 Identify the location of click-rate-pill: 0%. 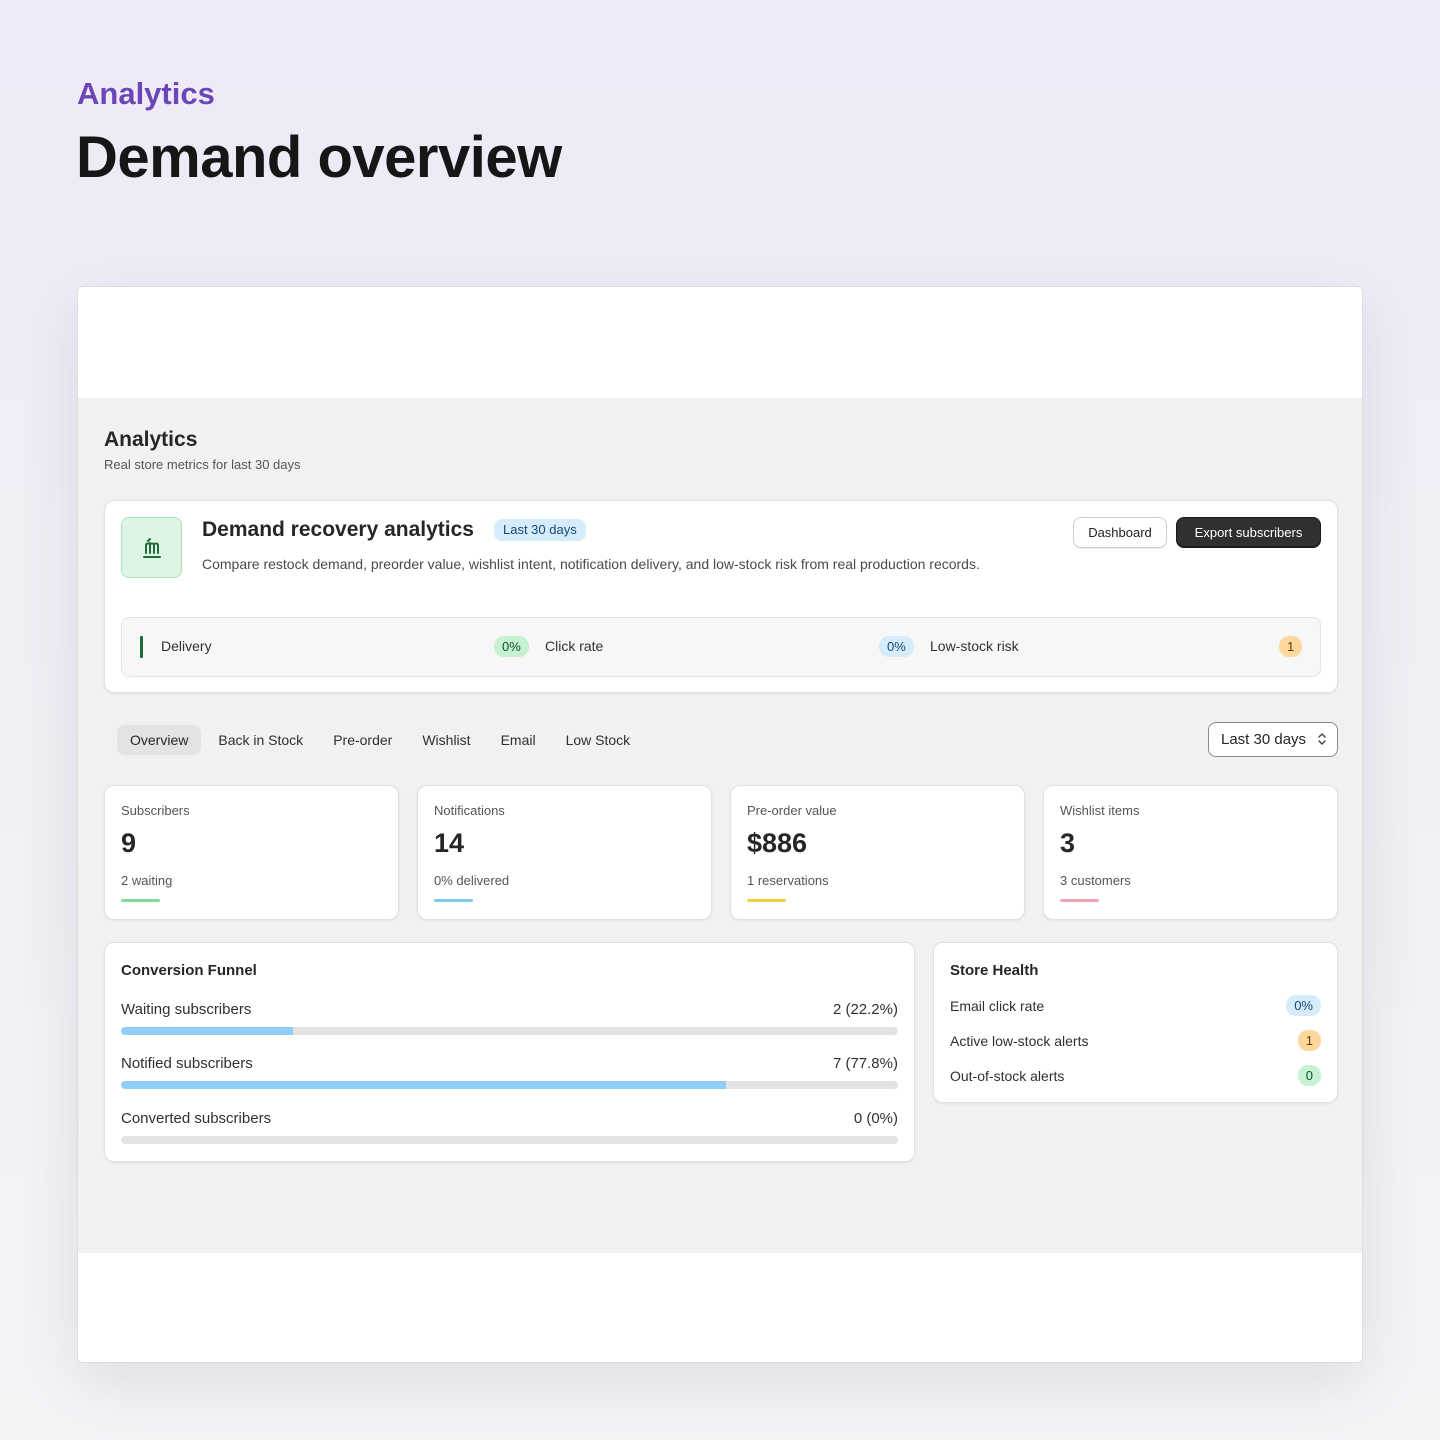
(896, 646).